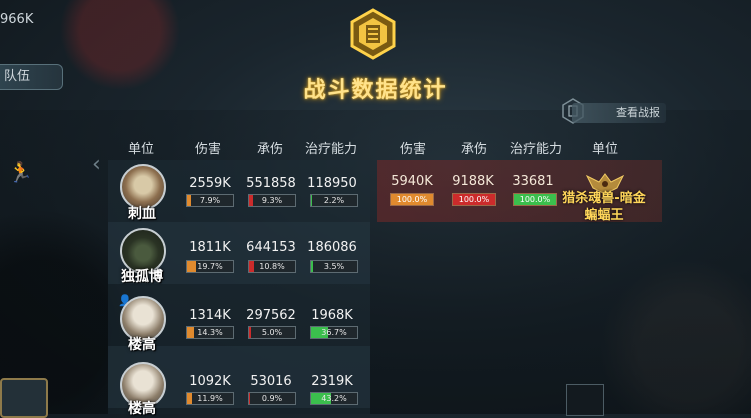 The height and width of the screenshot is (418, 751). I want to click on running-figure-icon: 🏃, so click(22, 173).